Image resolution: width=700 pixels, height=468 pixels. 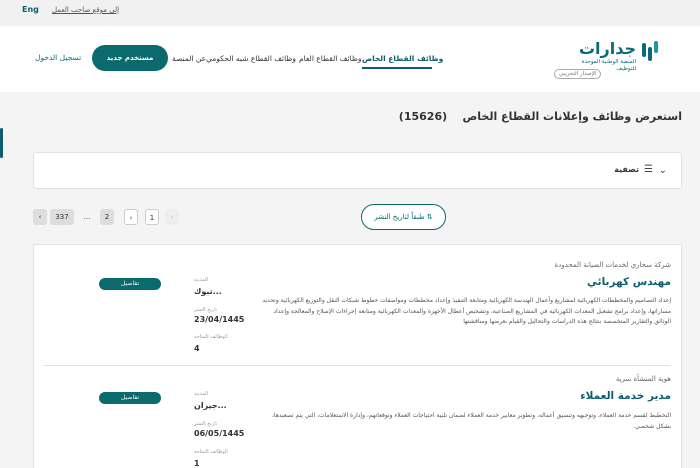 I want to click on page-title-text: استعرض وظائف وإعلانات القطاع الخاص, so click(x=572, y=116).